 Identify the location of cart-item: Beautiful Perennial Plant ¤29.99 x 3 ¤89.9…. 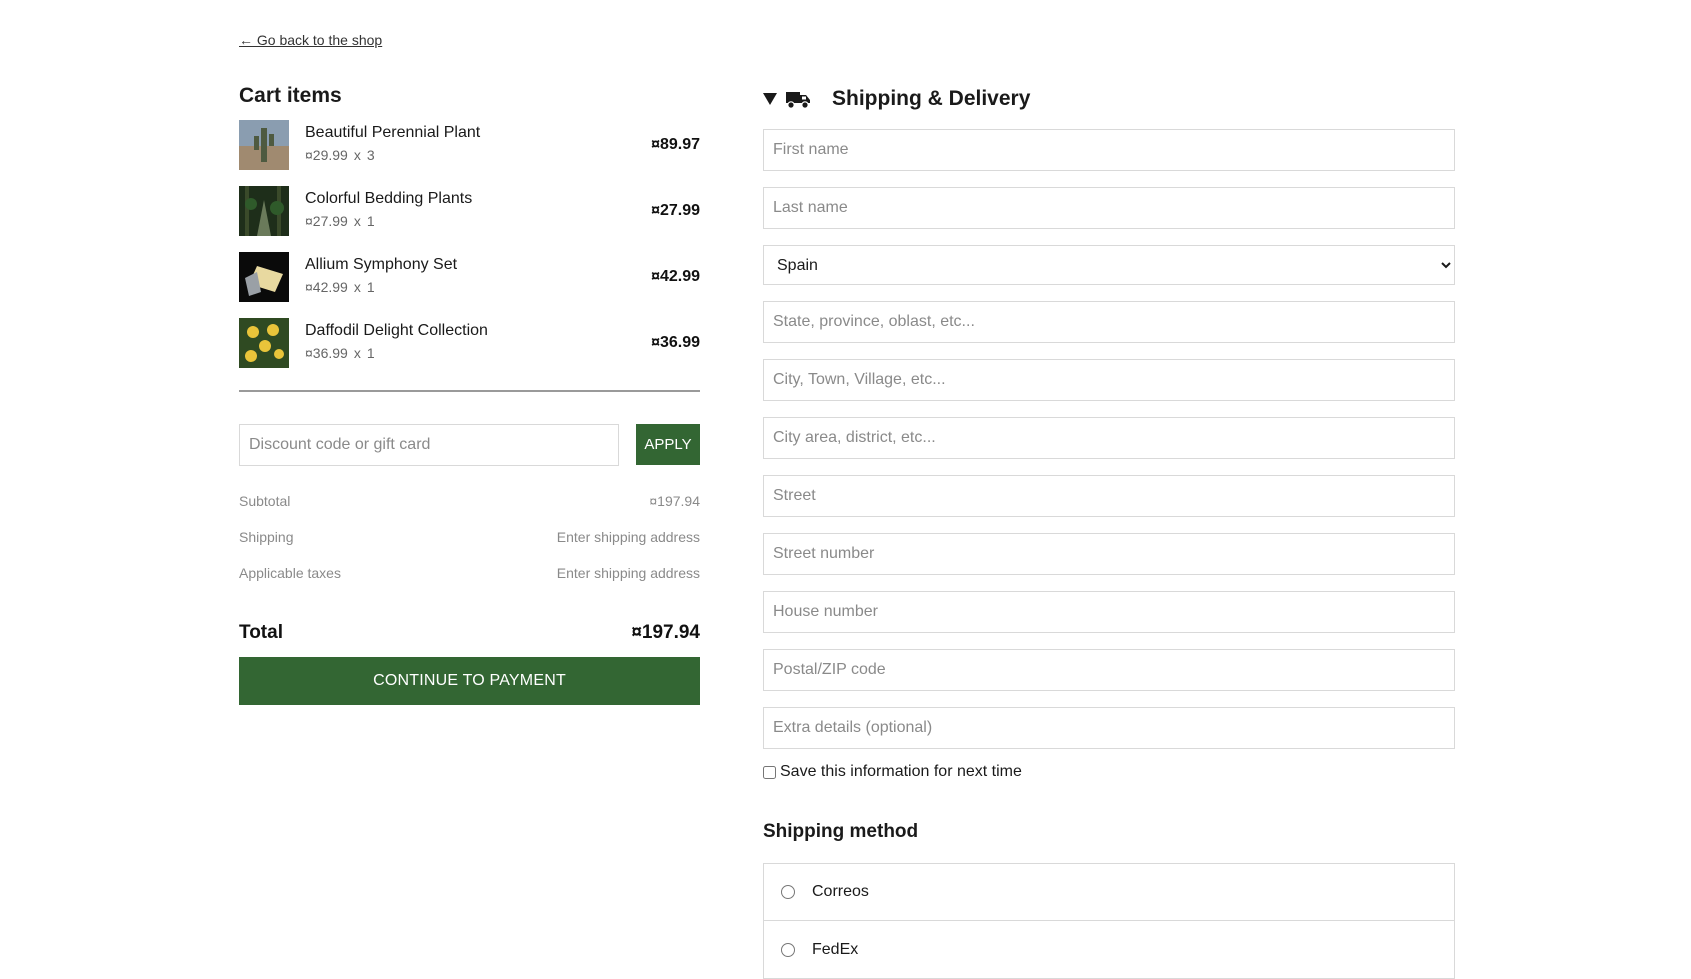
(469, 153).